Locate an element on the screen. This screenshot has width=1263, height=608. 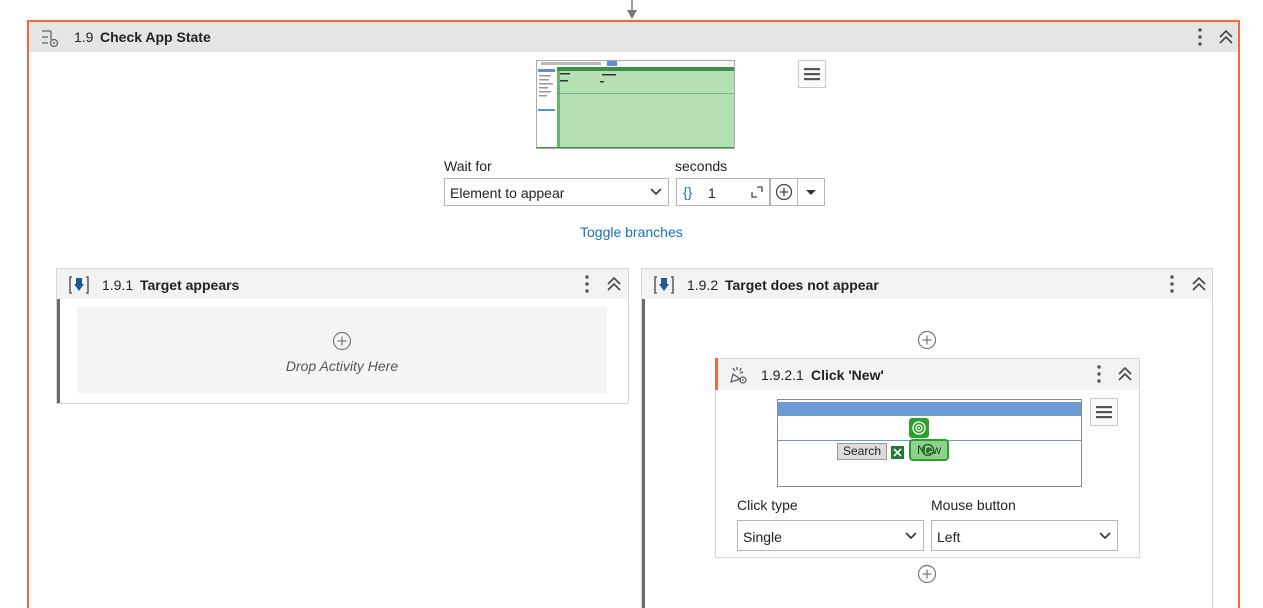
screenshot-search-button: Search is located at coordinates (862, 451).